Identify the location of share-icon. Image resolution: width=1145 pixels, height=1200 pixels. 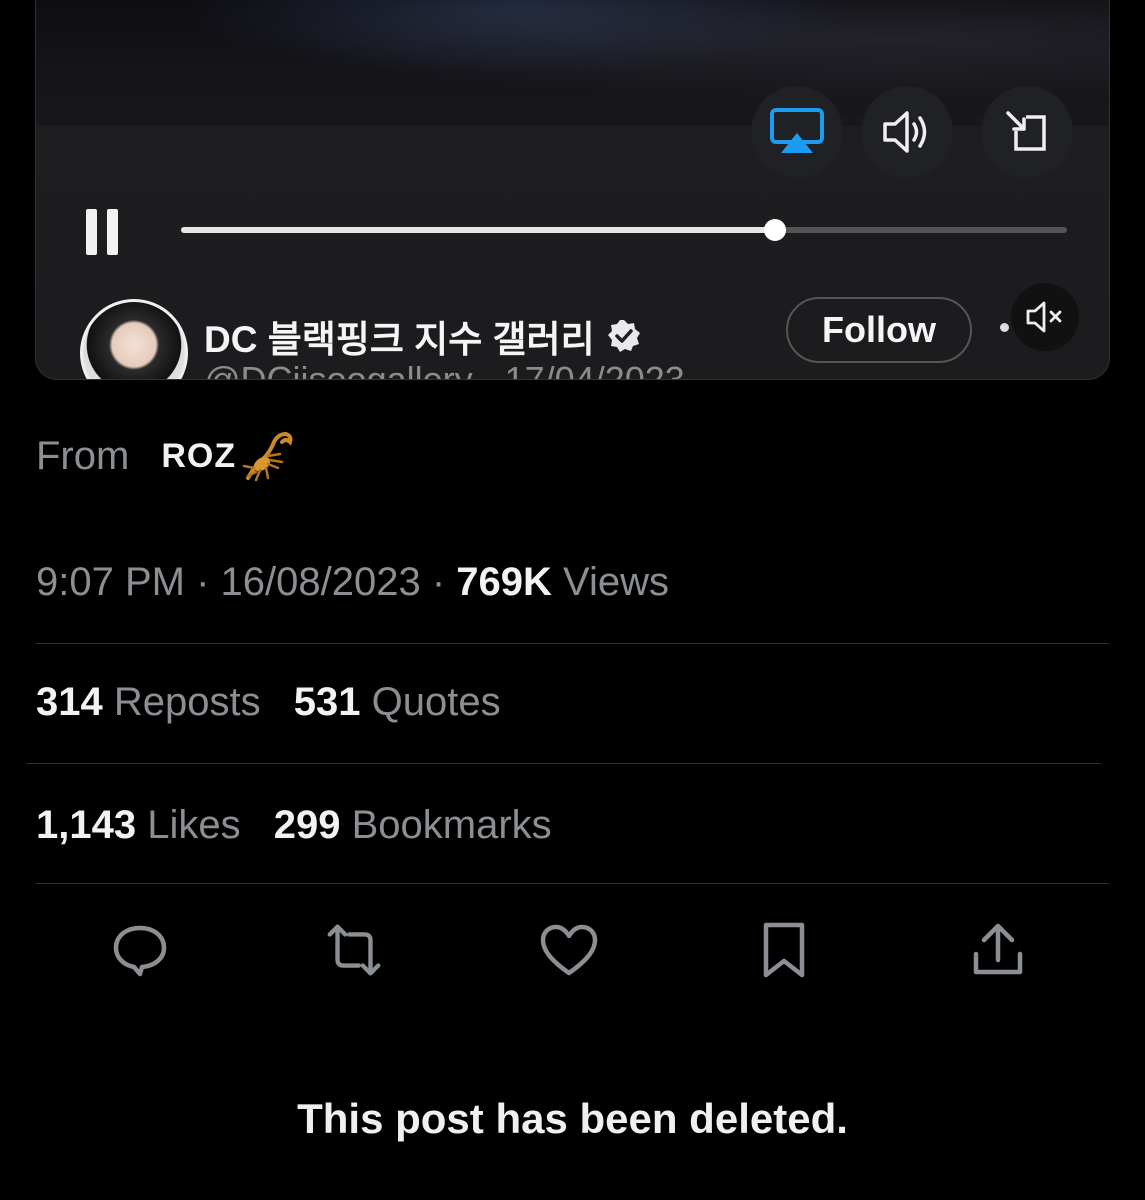
(998, 949).